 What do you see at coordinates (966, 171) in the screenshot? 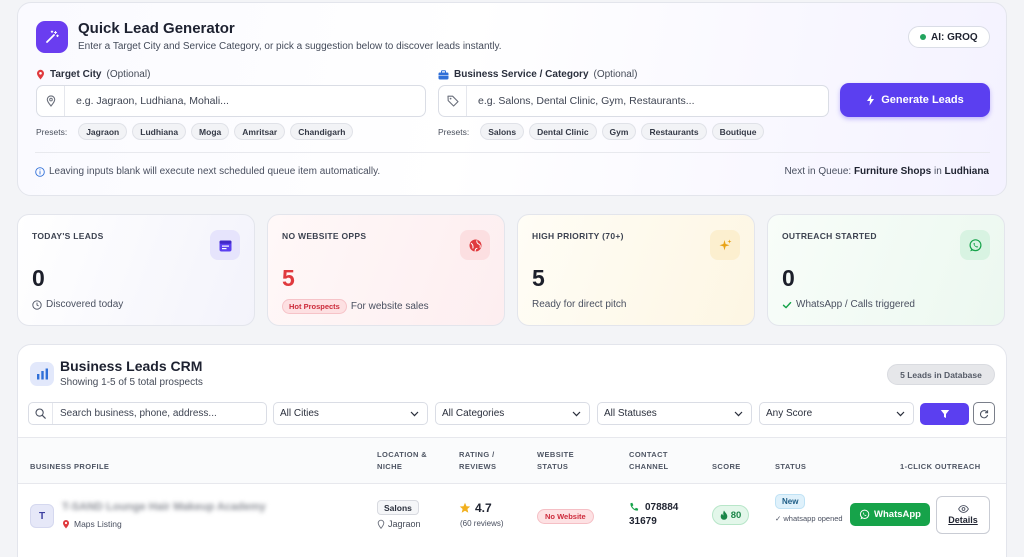
I see `queue-city: Ludhiana` at bounding box center [966, 171].